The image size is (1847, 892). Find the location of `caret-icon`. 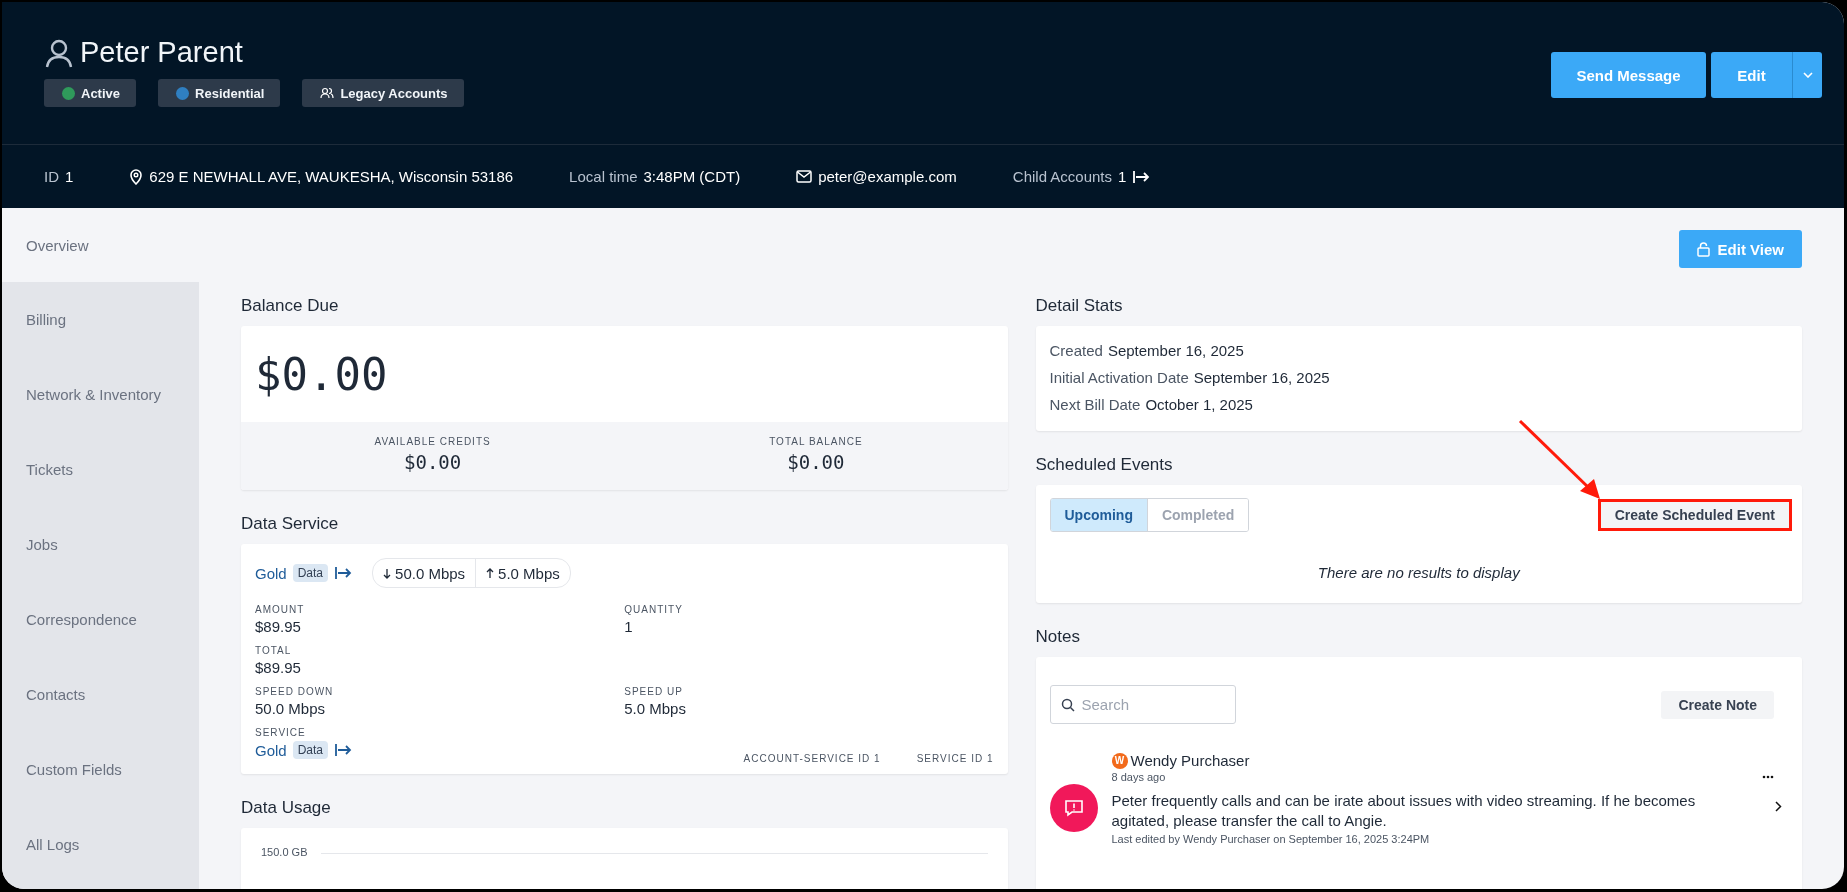

caret-icon is located at coordinates (1807, 75).